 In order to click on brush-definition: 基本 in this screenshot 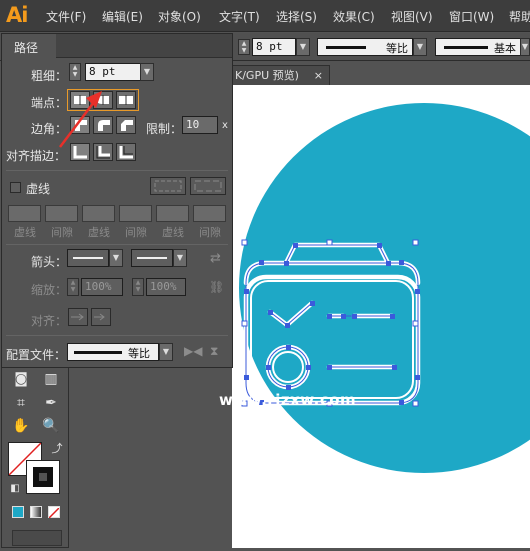, I will do `click(478, 47)`.